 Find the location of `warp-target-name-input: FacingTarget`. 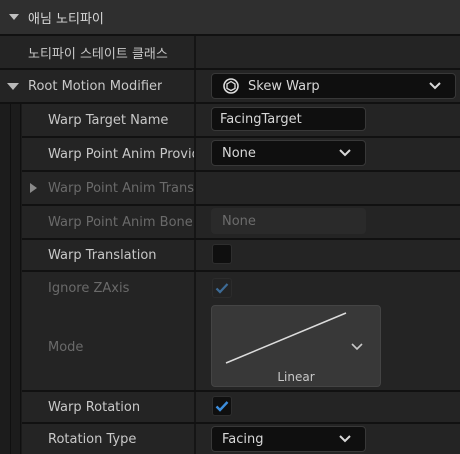

warp-target-name-input: FacingTarget is located at coordinates (288, 119).